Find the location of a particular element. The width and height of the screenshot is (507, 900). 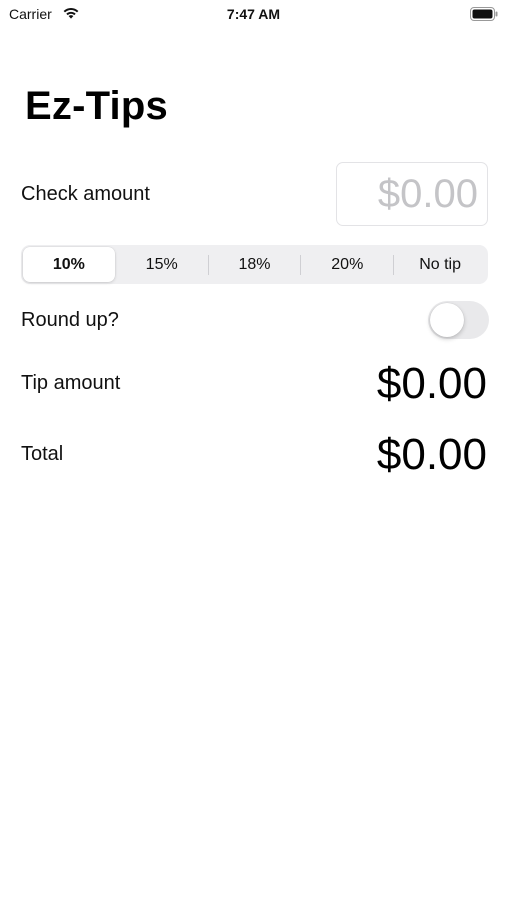

tip-option-none: No tip is located at coordinates (440, 264).